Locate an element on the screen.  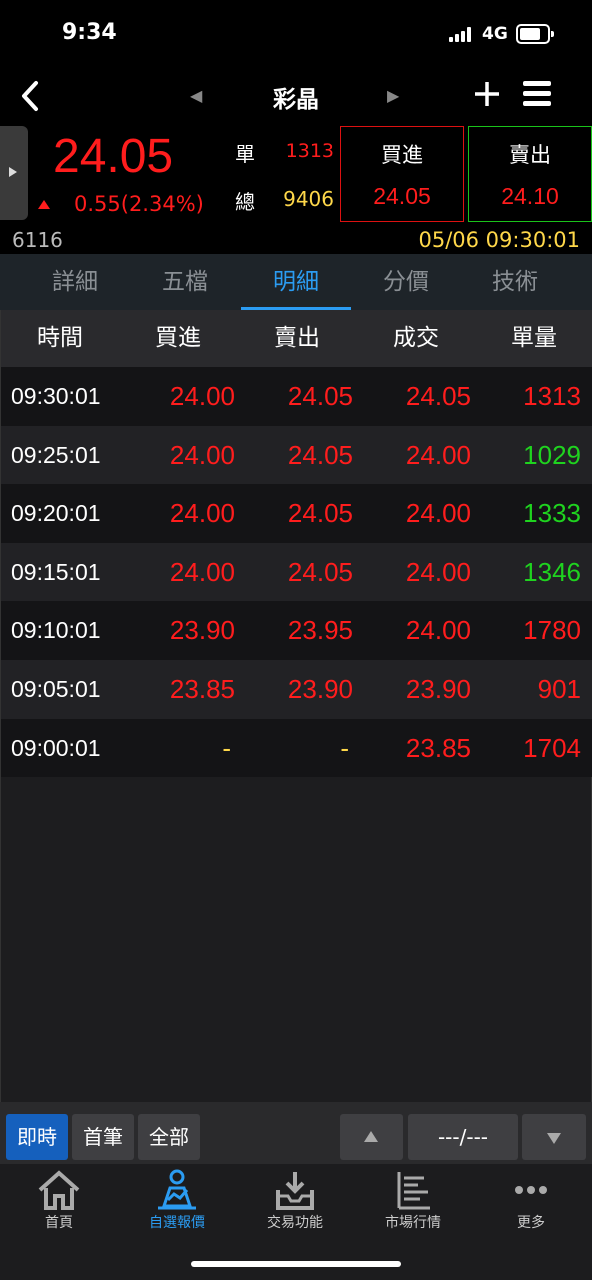
first-record-button: 首筆 is located at coordinates (103, 1137).